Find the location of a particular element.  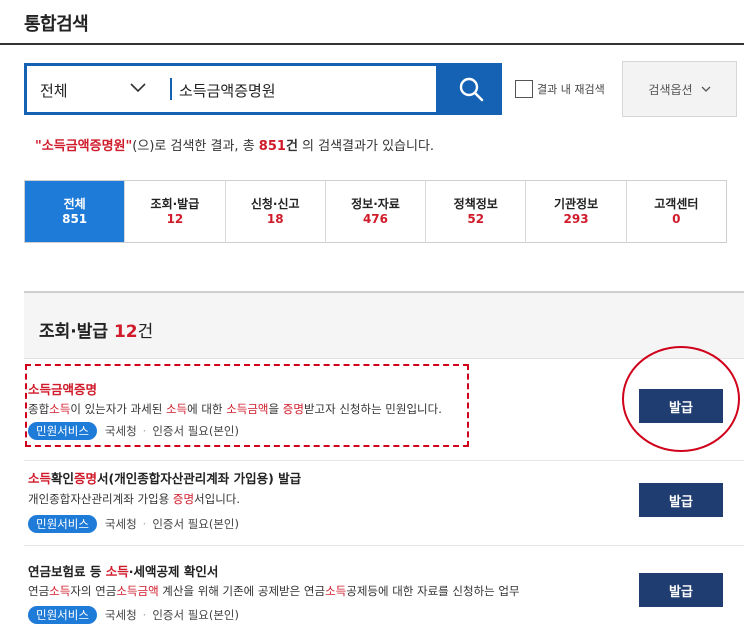

tab-2: 신청·신고 18 is located at coordinates (274, 211).